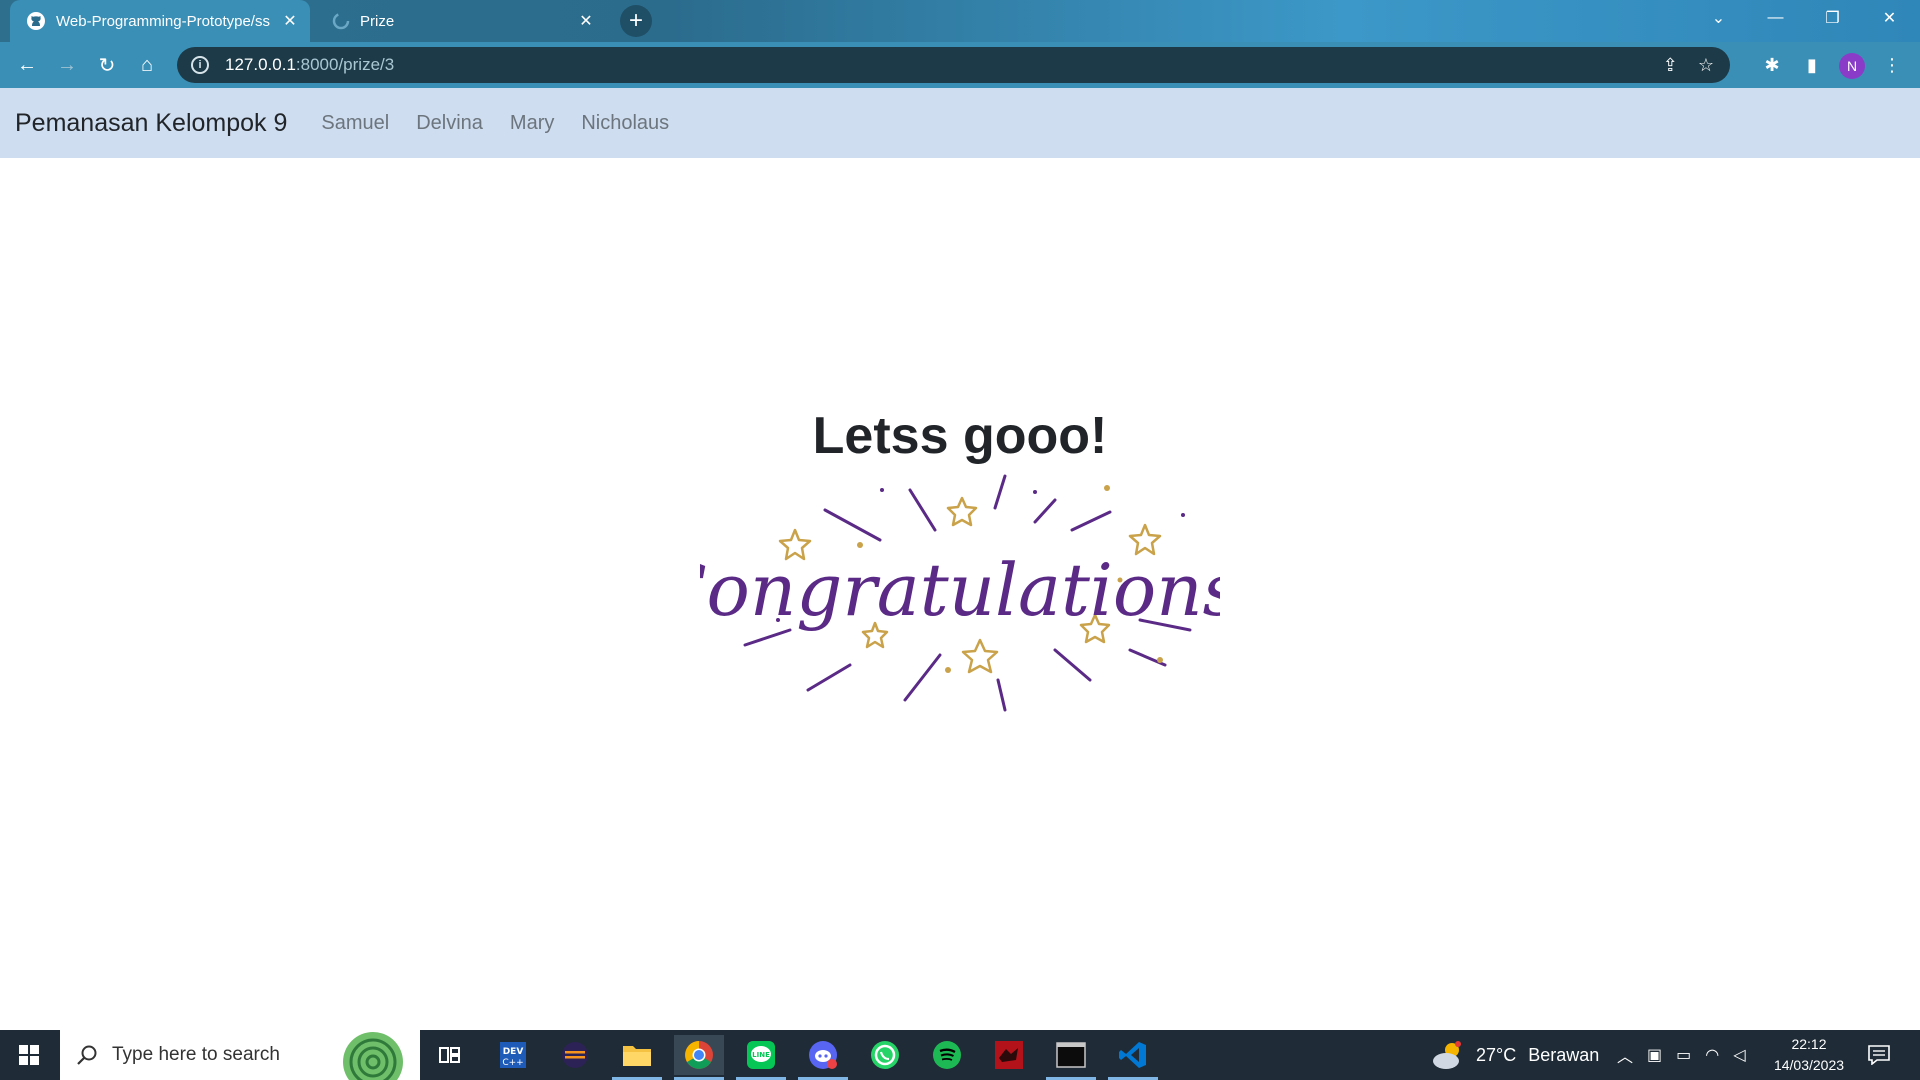 The image size is (1920, 1080). I want to click on tab-title: Web-Programming-Prototype/ss, so click(163, 21).